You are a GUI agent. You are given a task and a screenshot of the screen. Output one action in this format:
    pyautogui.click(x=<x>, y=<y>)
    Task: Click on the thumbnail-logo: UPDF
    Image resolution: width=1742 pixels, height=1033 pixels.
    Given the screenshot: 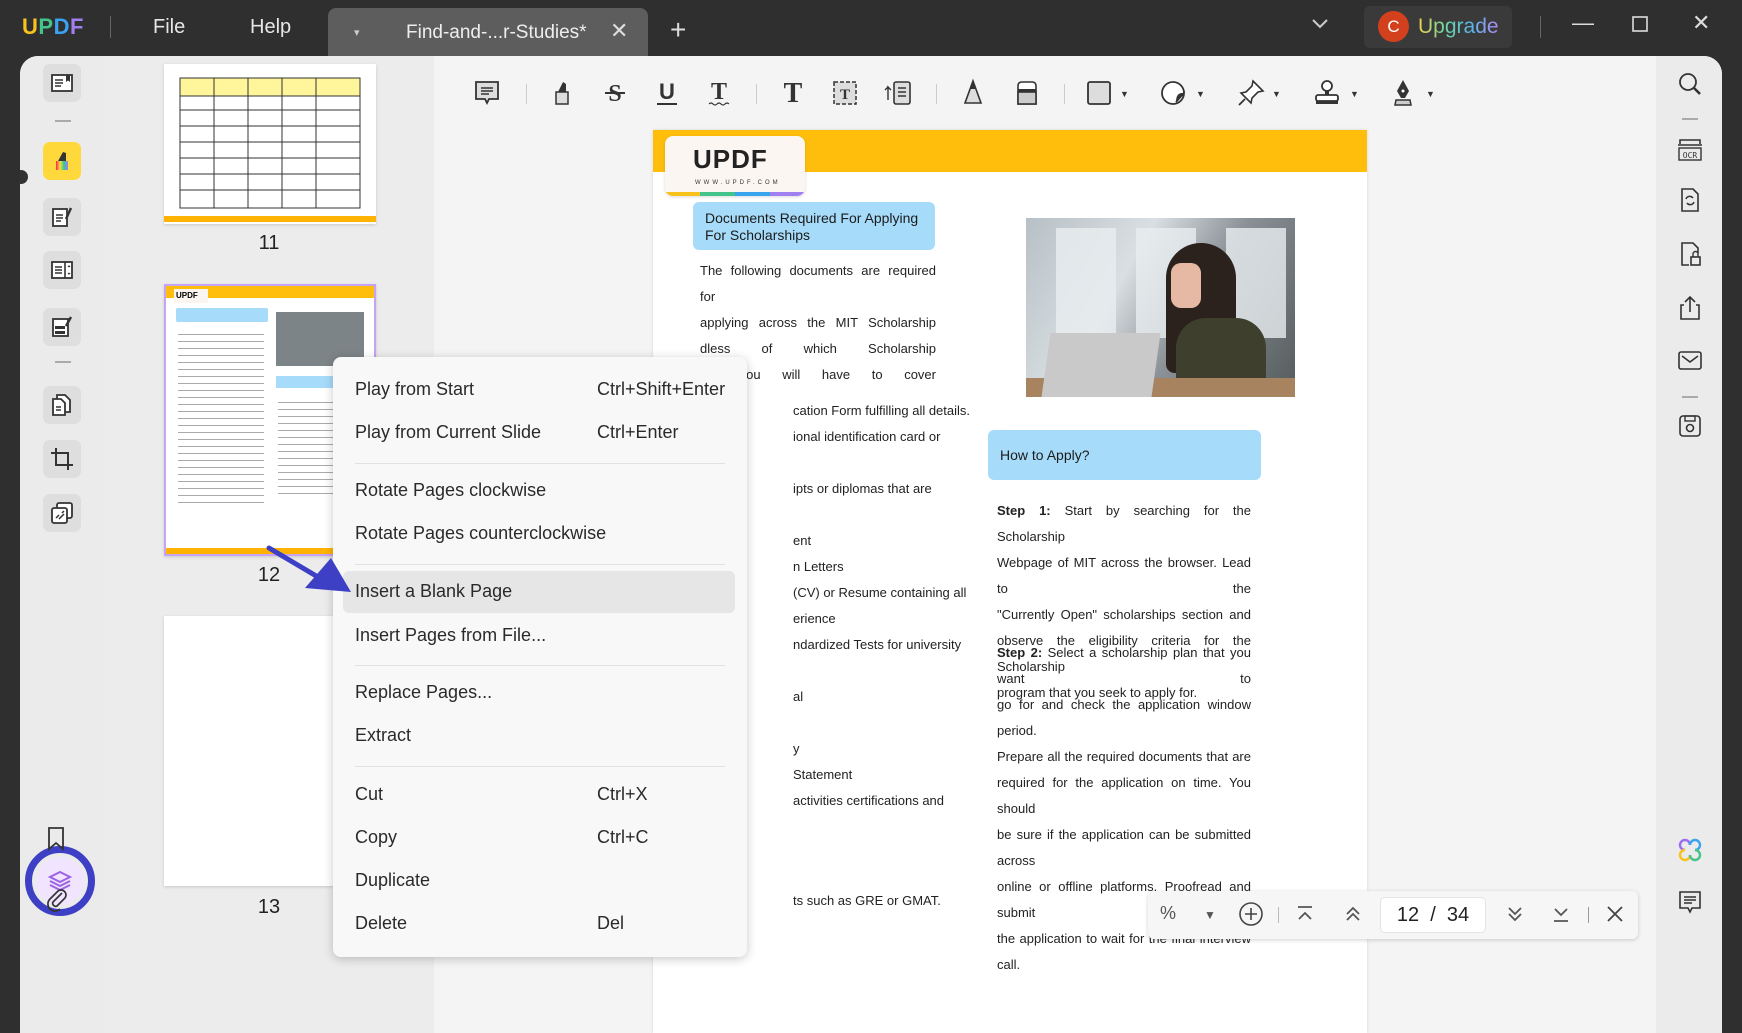 What is the action you would take?
    pyautogui.click(x=191, y=296)
    